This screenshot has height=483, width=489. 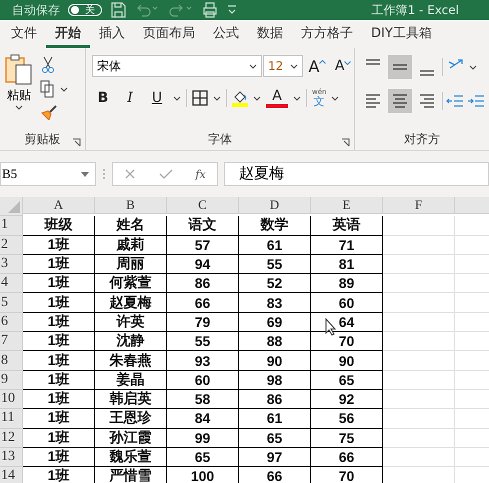 What do you see at coordinates (85, 10) in the screenshot?
I see `autosave-toggle: 关` at bounding box center [85, 10].